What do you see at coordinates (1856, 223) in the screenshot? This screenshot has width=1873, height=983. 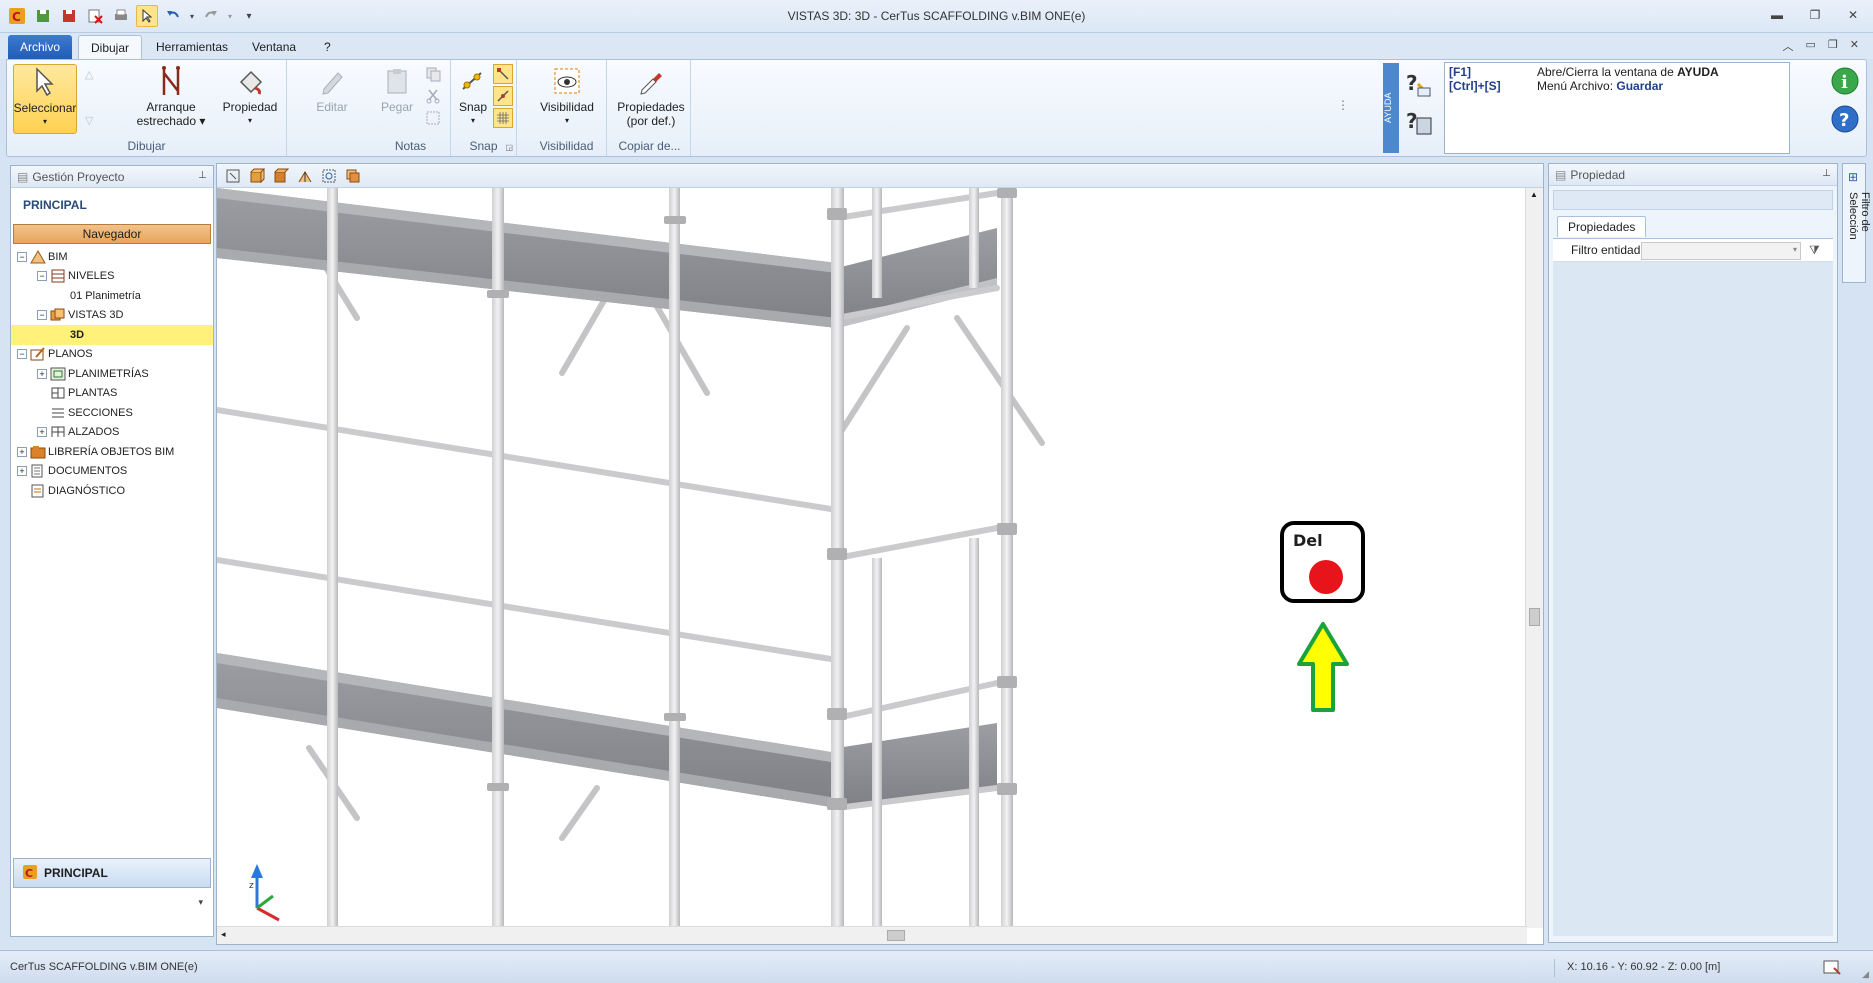 I see `selection-filter-side-tab: ⊞ Filtro de Selección` at bounding box center [1856, 223].